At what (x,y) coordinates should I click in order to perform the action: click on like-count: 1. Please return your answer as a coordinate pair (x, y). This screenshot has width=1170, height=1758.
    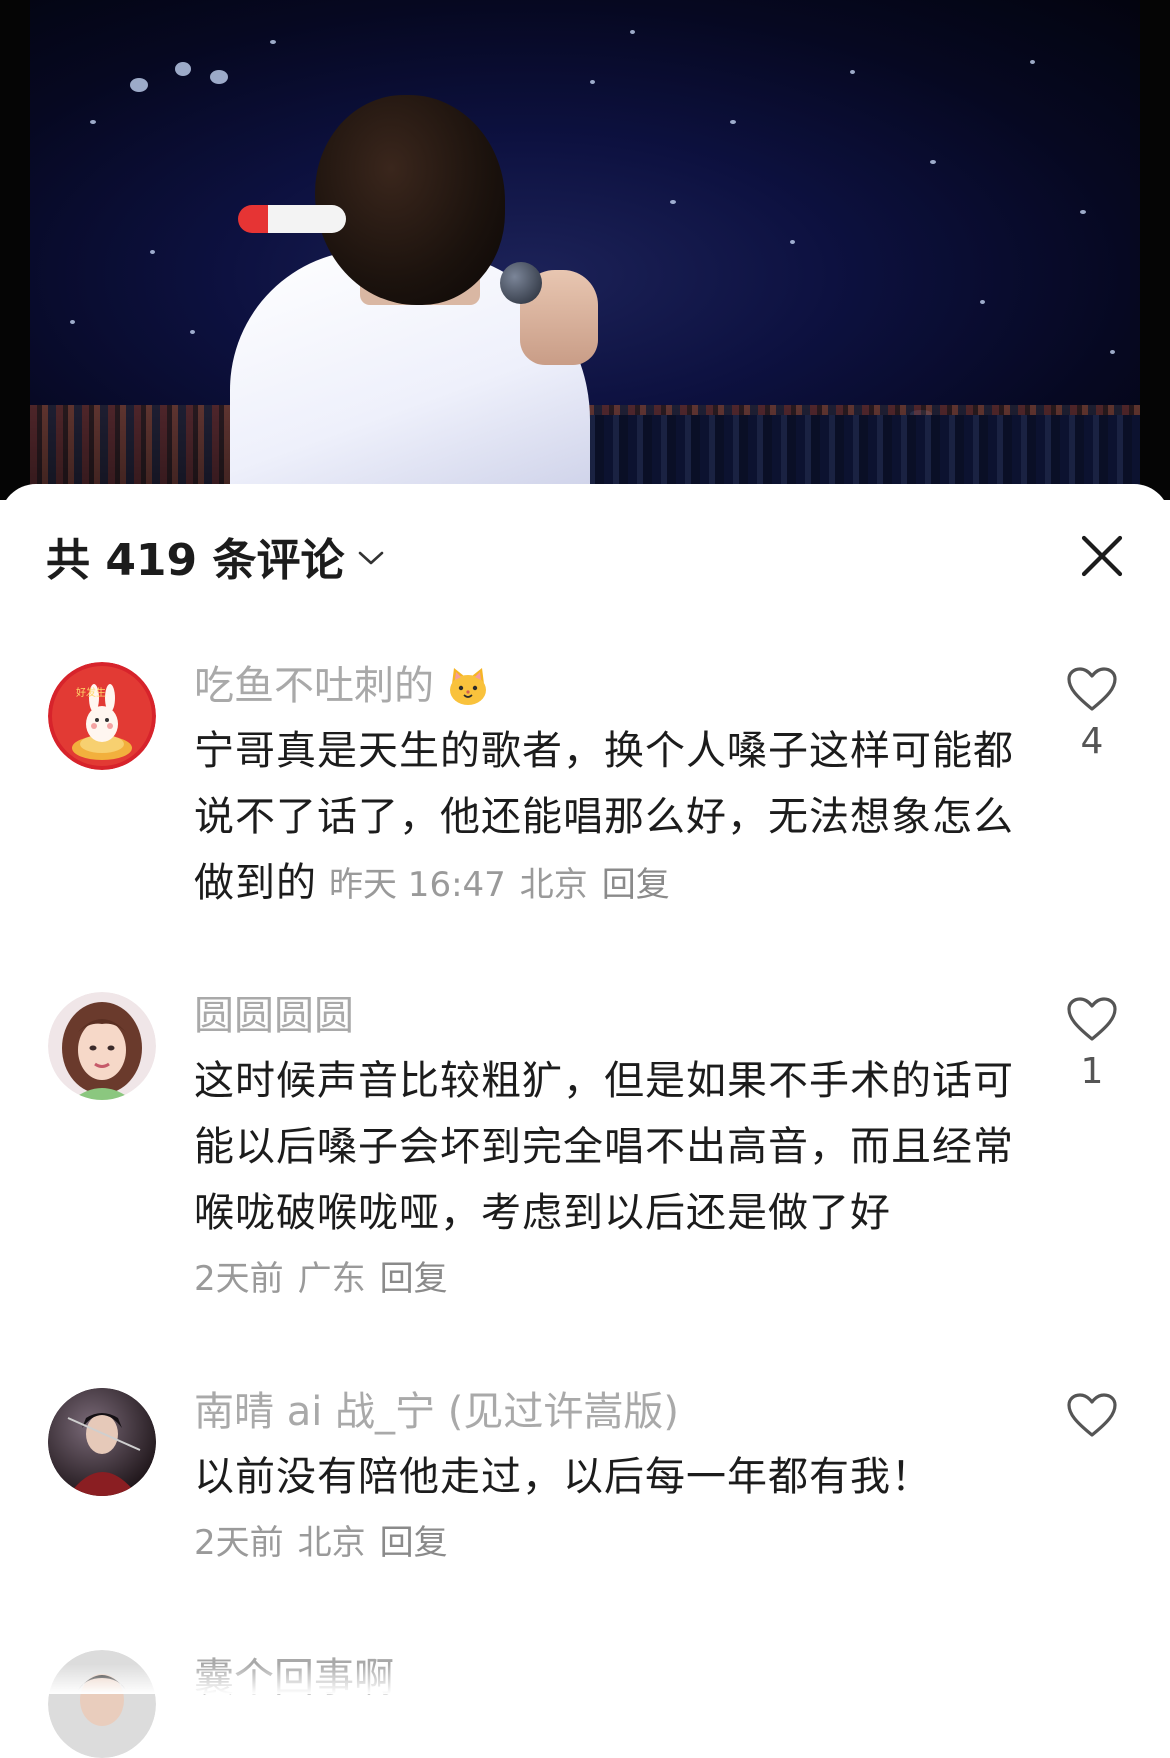
    Looking at the image, I should click on (1092, 1071).